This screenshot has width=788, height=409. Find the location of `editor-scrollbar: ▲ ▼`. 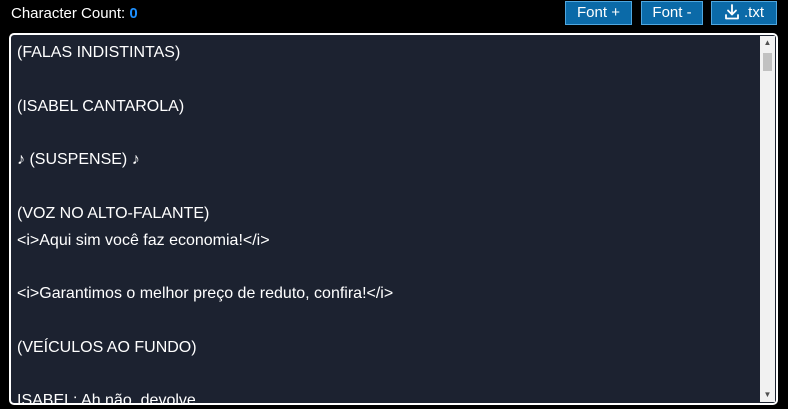

editor-scrollbar: ▲ ▼ is located at coordinates (767, 219).